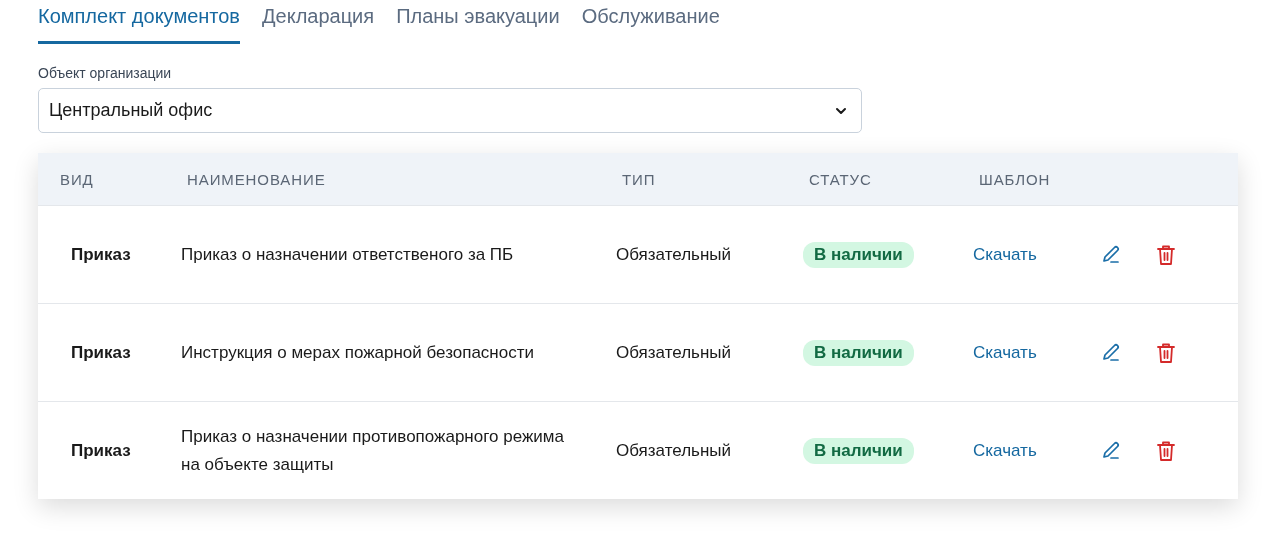 This screenshot has height=548, width=1274. Describe the element at coordinates (841, 110) in the screenshot. I see `chevron-down-icon` at that location.